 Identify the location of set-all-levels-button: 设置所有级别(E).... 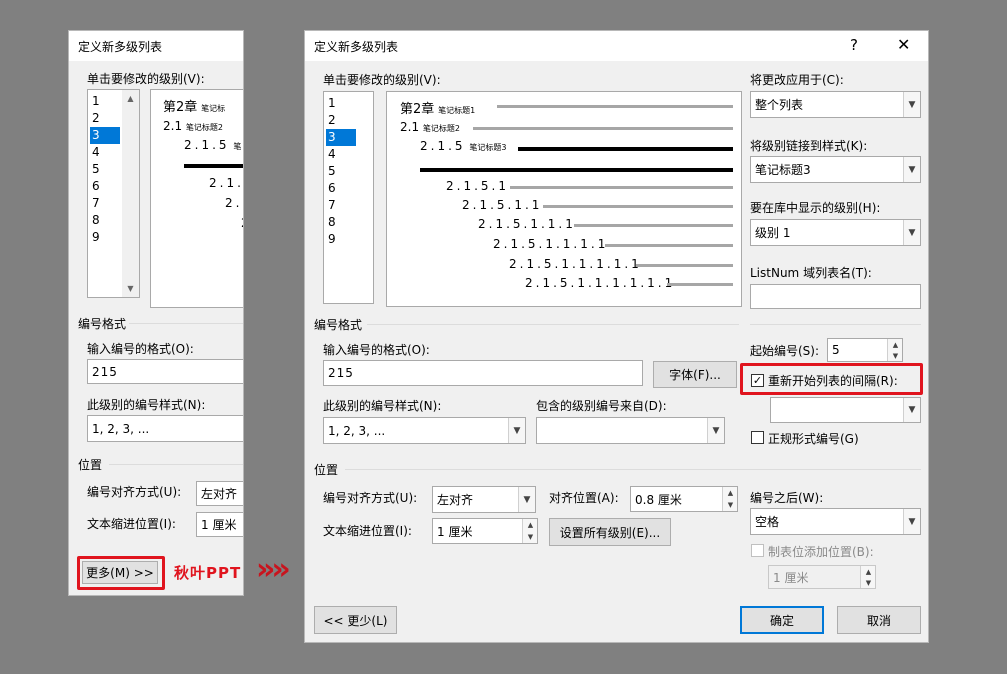
(610, 532).